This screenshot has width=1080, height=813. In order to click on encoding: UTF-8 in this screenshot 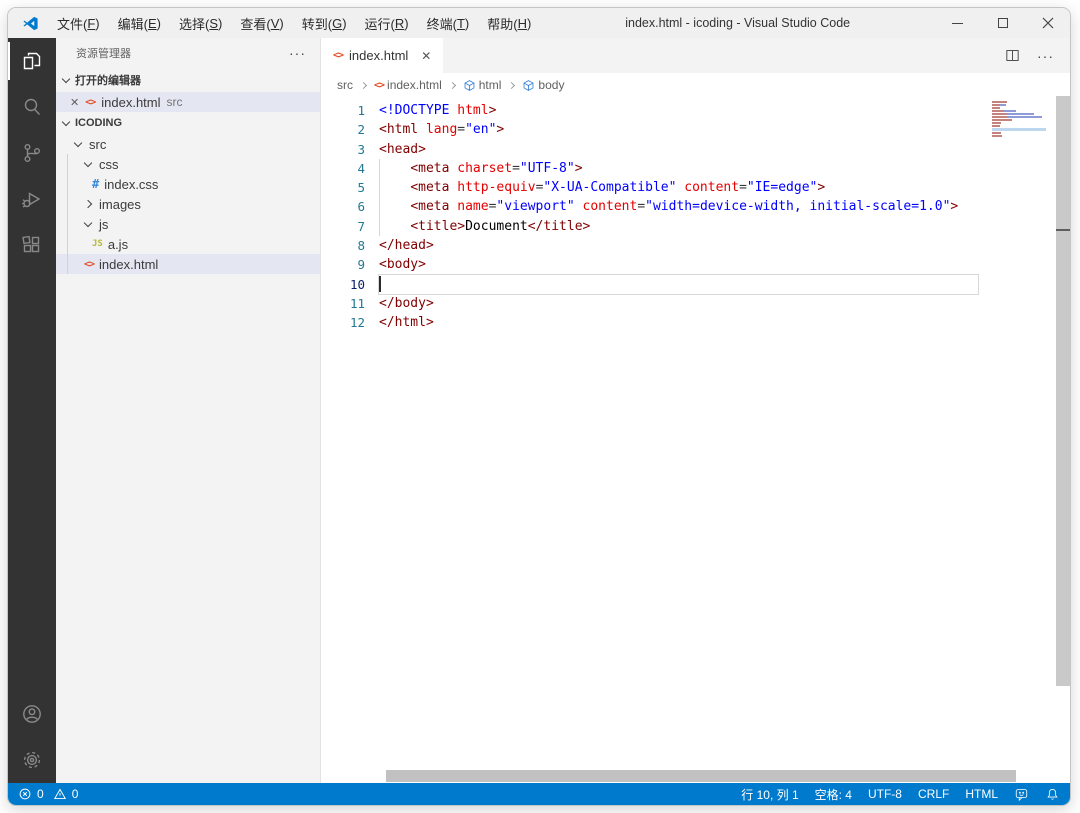, I will do `click(885, 794)`.